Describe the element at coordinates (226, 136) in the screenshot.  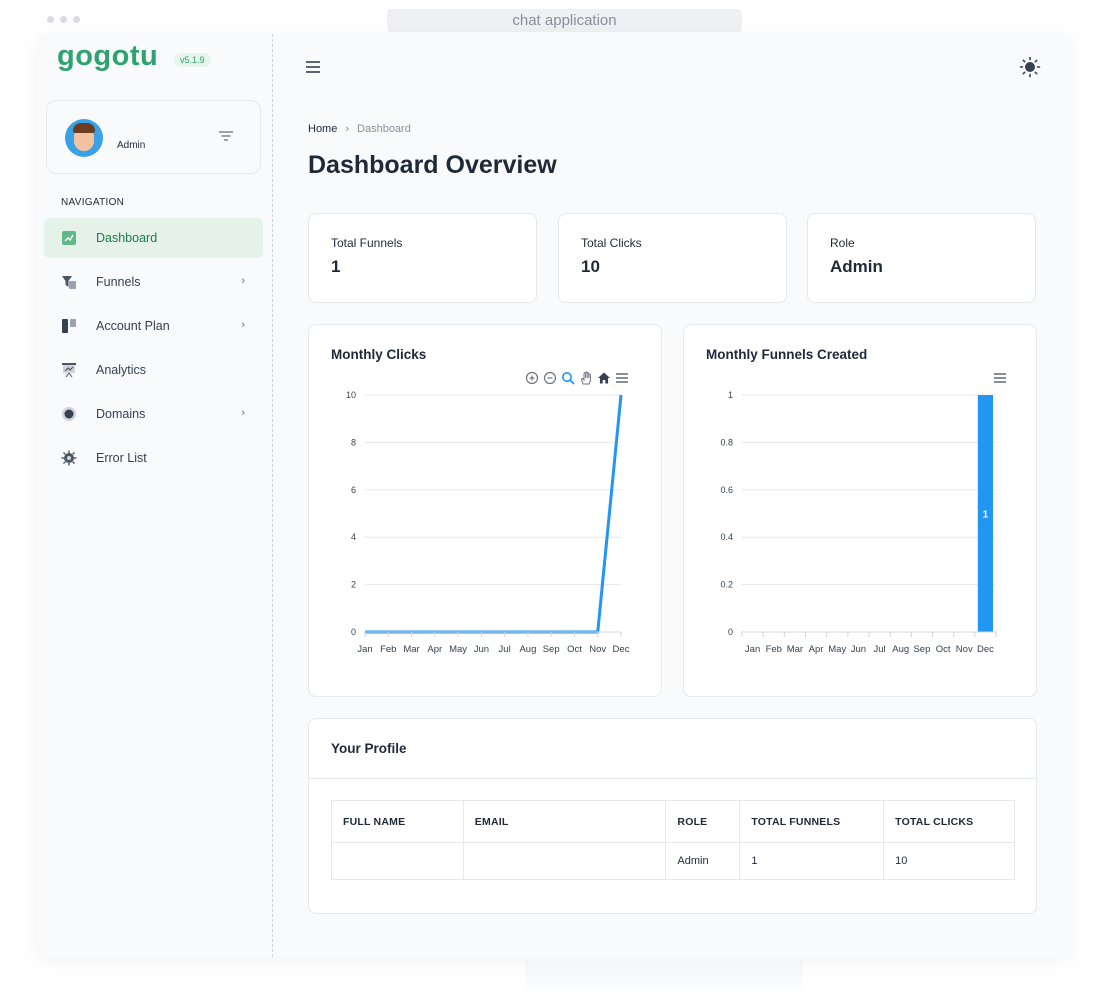
I see `filter-icon` at that location.